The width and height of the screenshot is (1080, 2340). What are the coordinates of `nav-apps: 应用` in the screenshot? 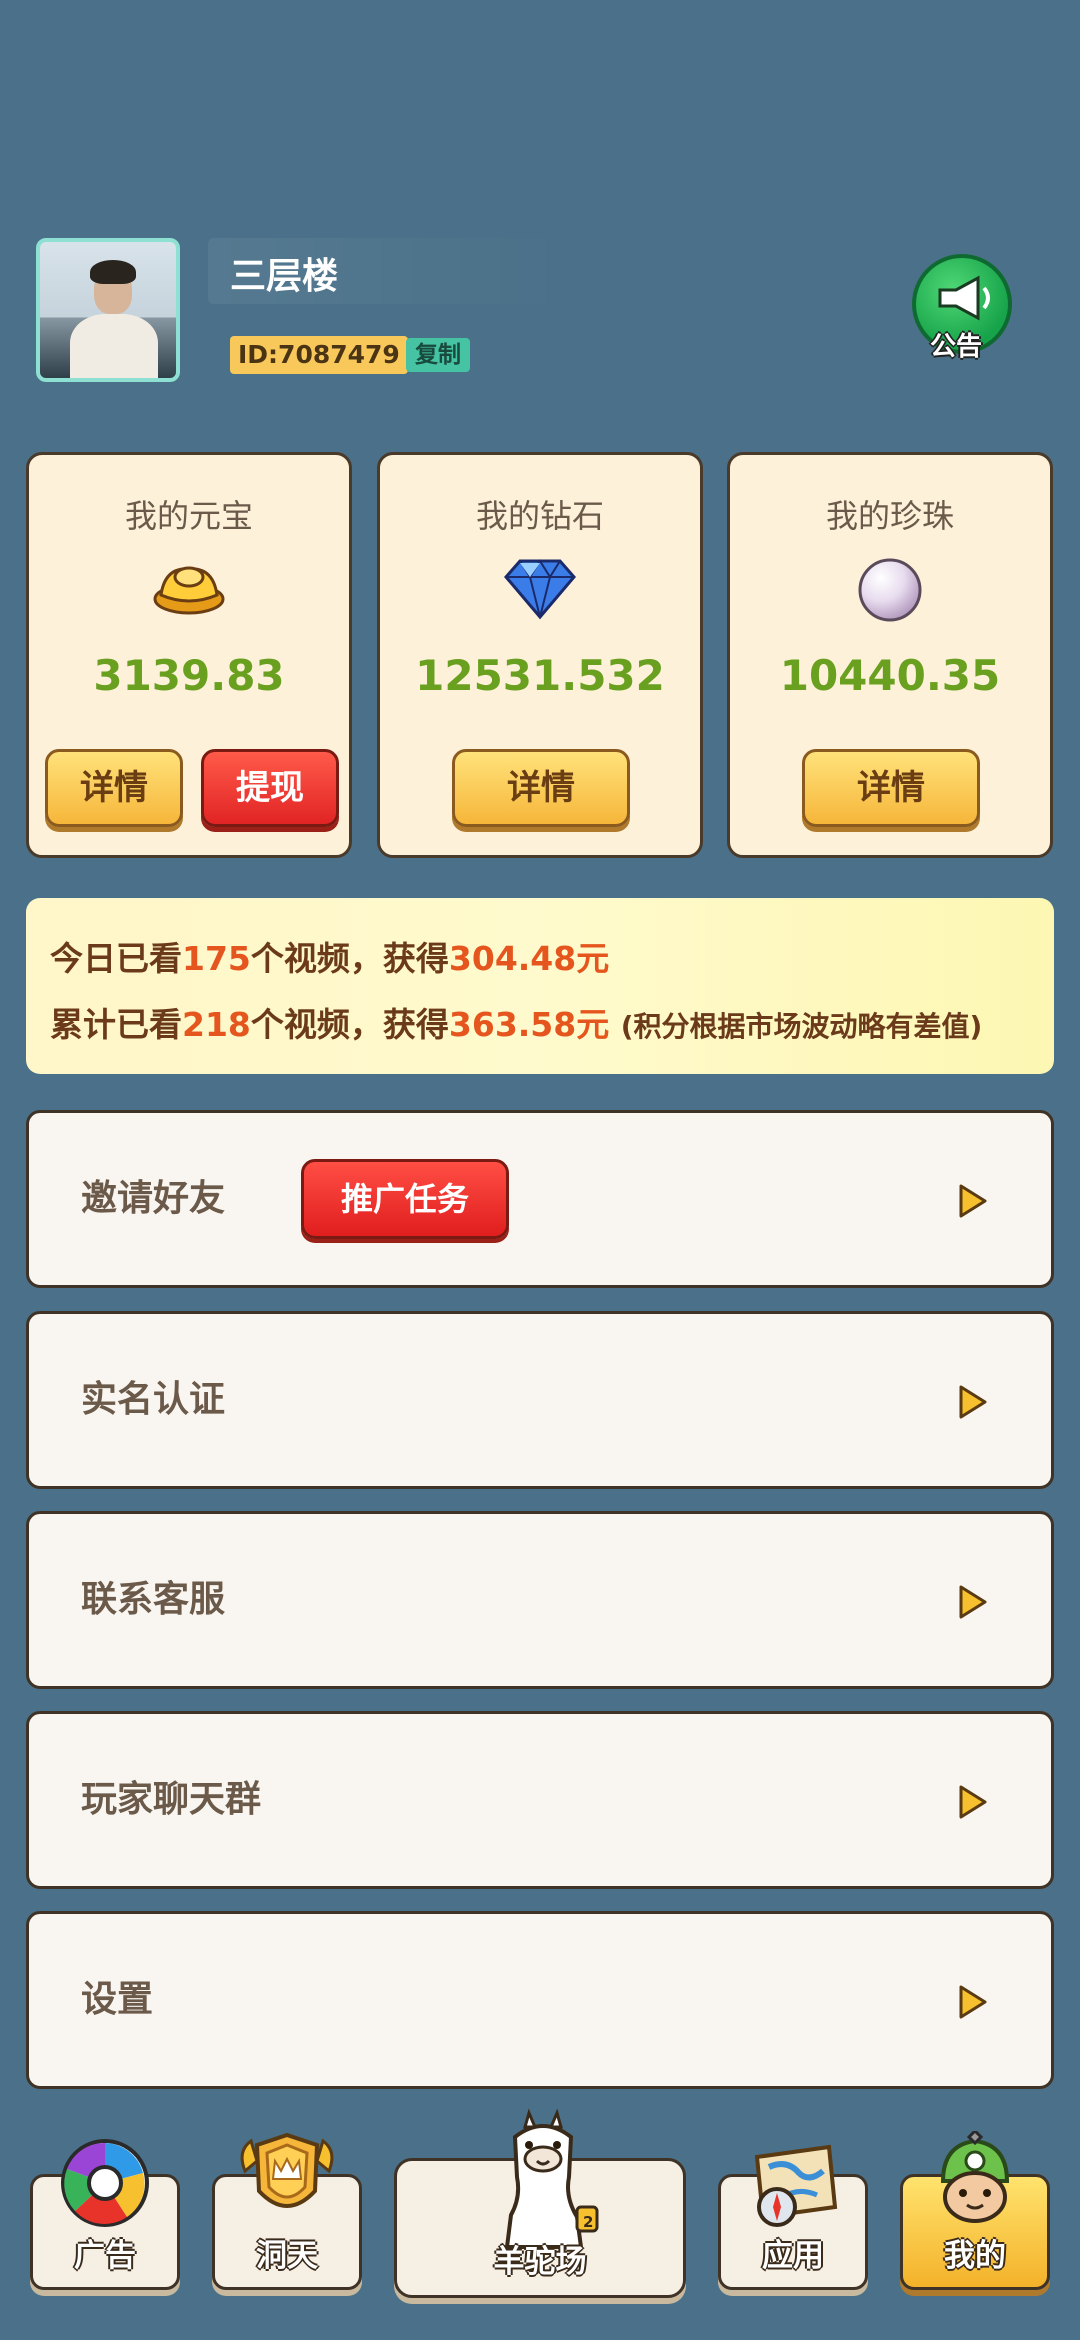 It's located at (793, 2217).